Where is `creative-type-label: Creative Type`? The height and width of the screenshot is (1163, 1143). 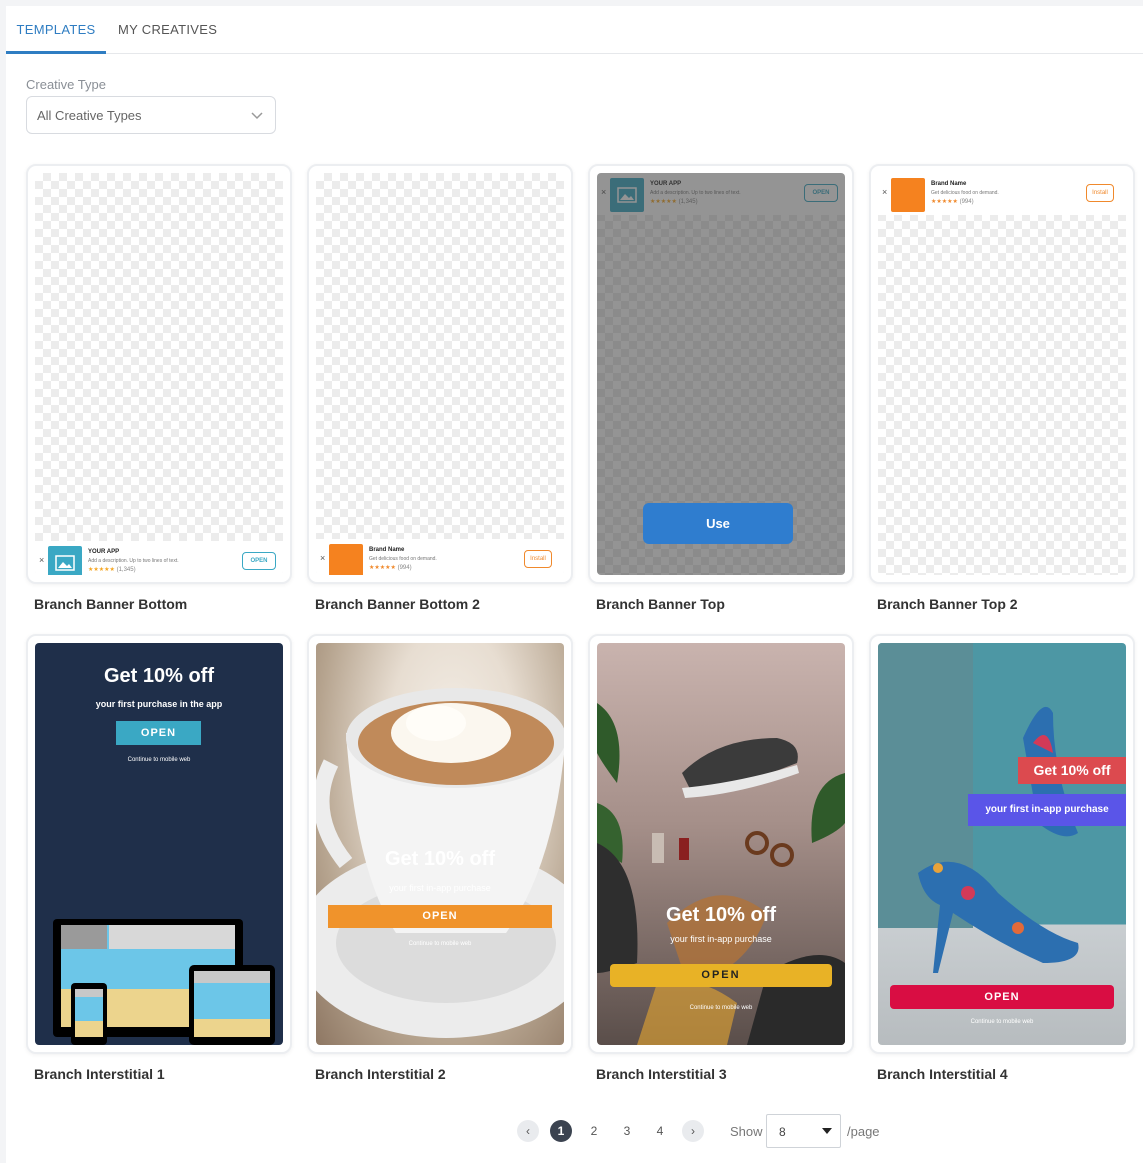 creative-type-label: Creative Type is located at coordinates (66, 84).